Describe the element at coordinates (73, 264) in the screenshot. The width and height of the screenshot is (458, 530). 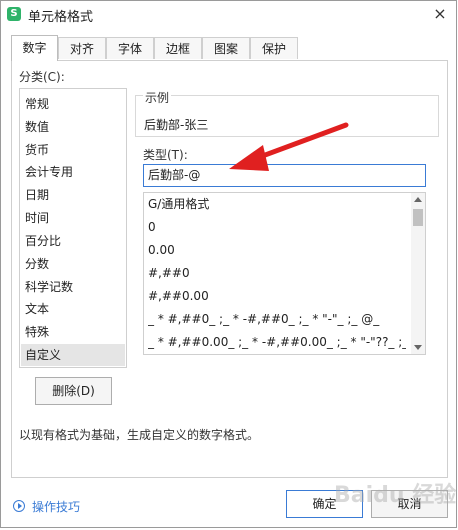
I see `category-item: 分数` at that location.